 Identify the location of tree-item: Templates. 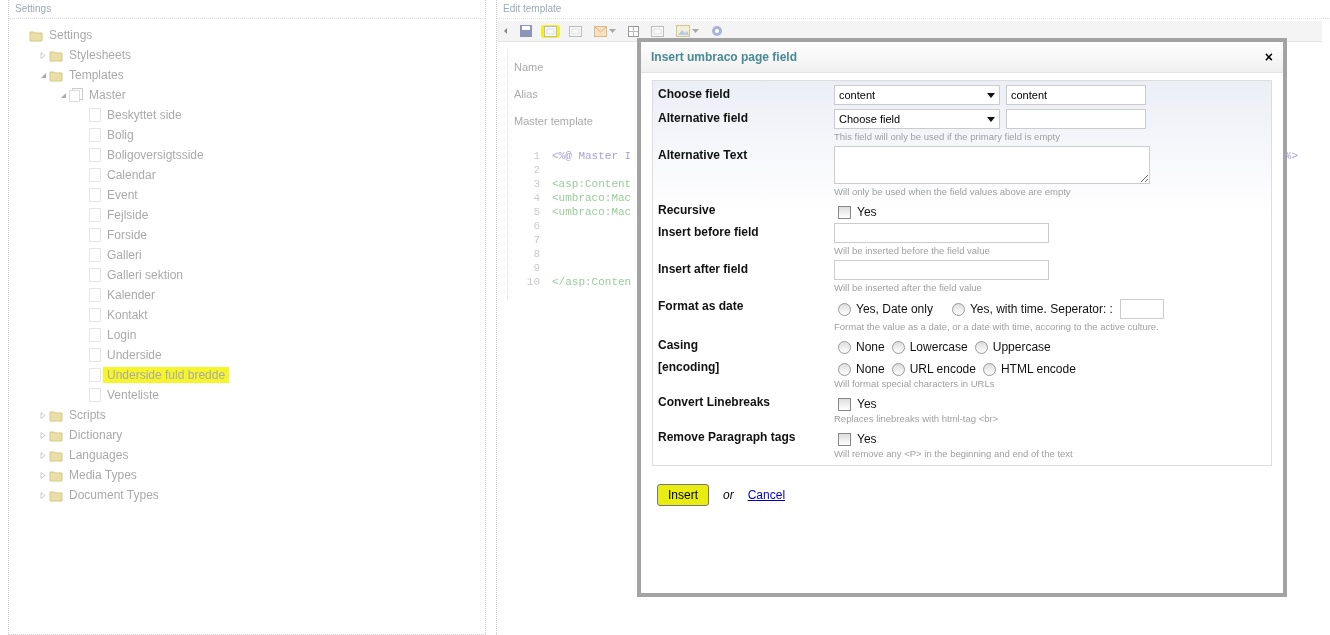
(96, 75).